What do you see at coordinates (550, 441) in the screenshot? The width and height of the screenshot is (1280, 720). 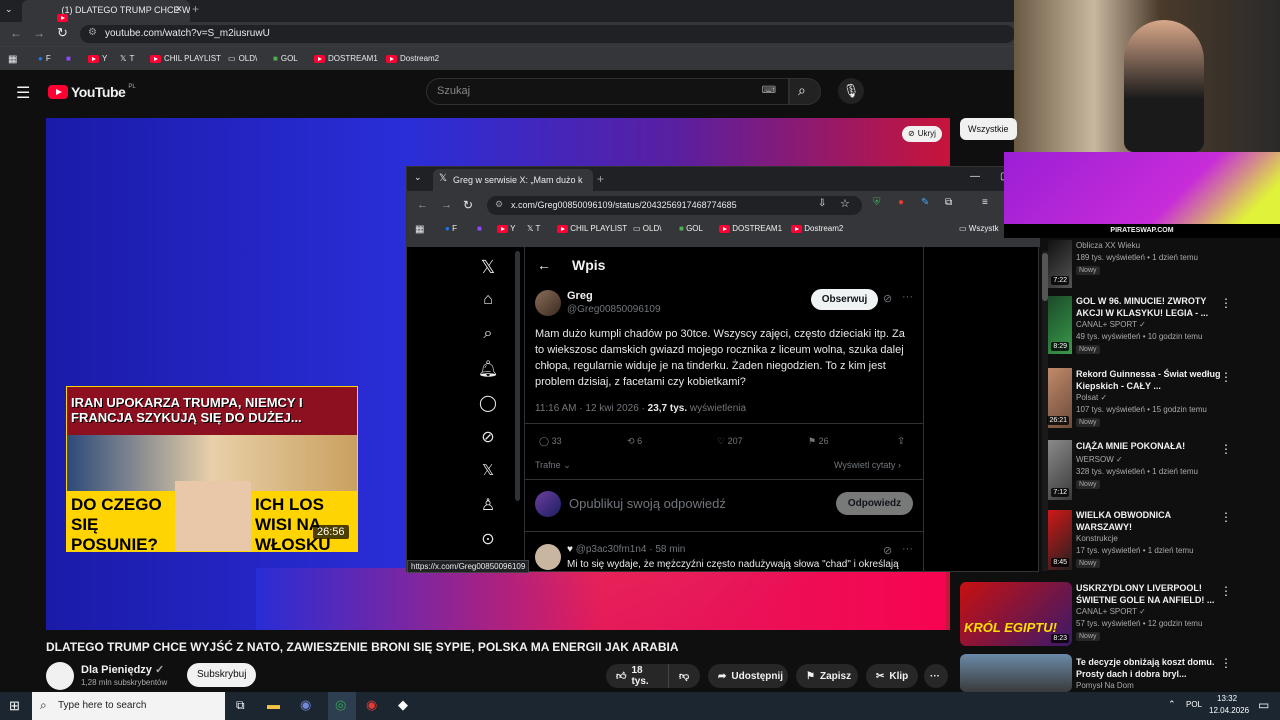 I see `reply-count-button: ◯ 33` at bounding box center [550, 441].